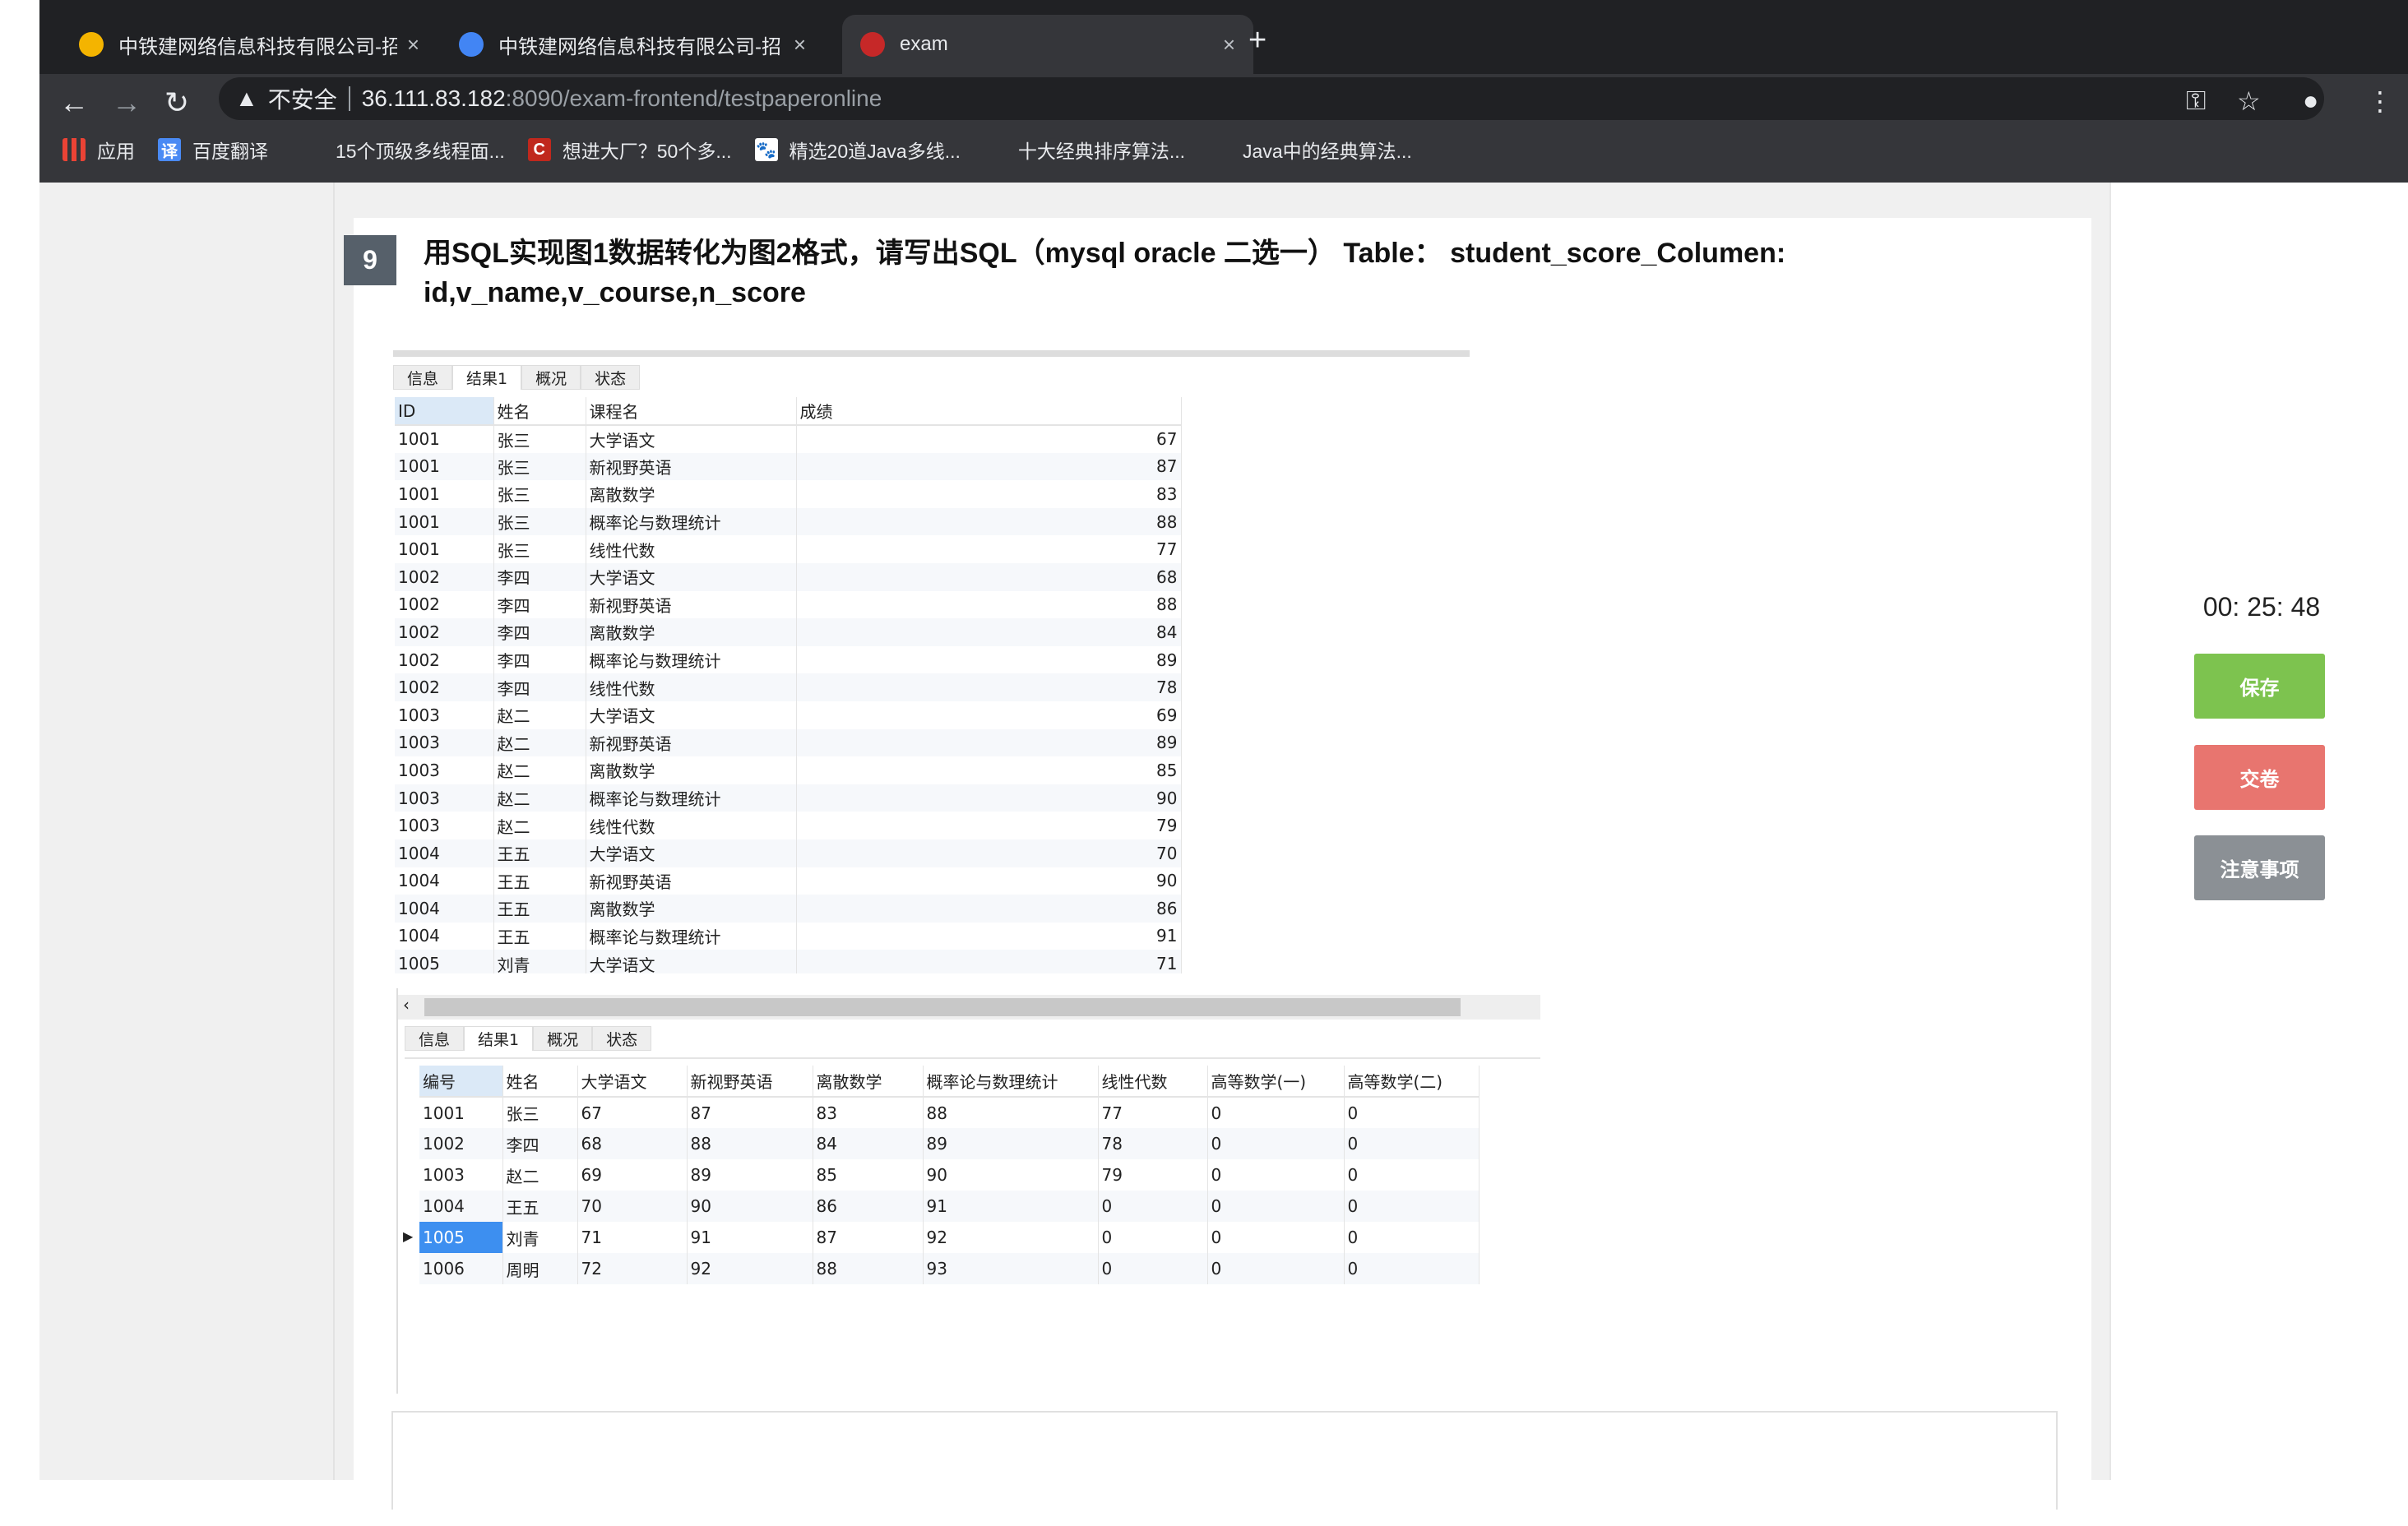 The height and width of the screenshot is (1526, 2408). What do you see at coordinates (2259, 686) in the screenshot?
I see `save-button: 保存` at bounding box center [2259, 686].